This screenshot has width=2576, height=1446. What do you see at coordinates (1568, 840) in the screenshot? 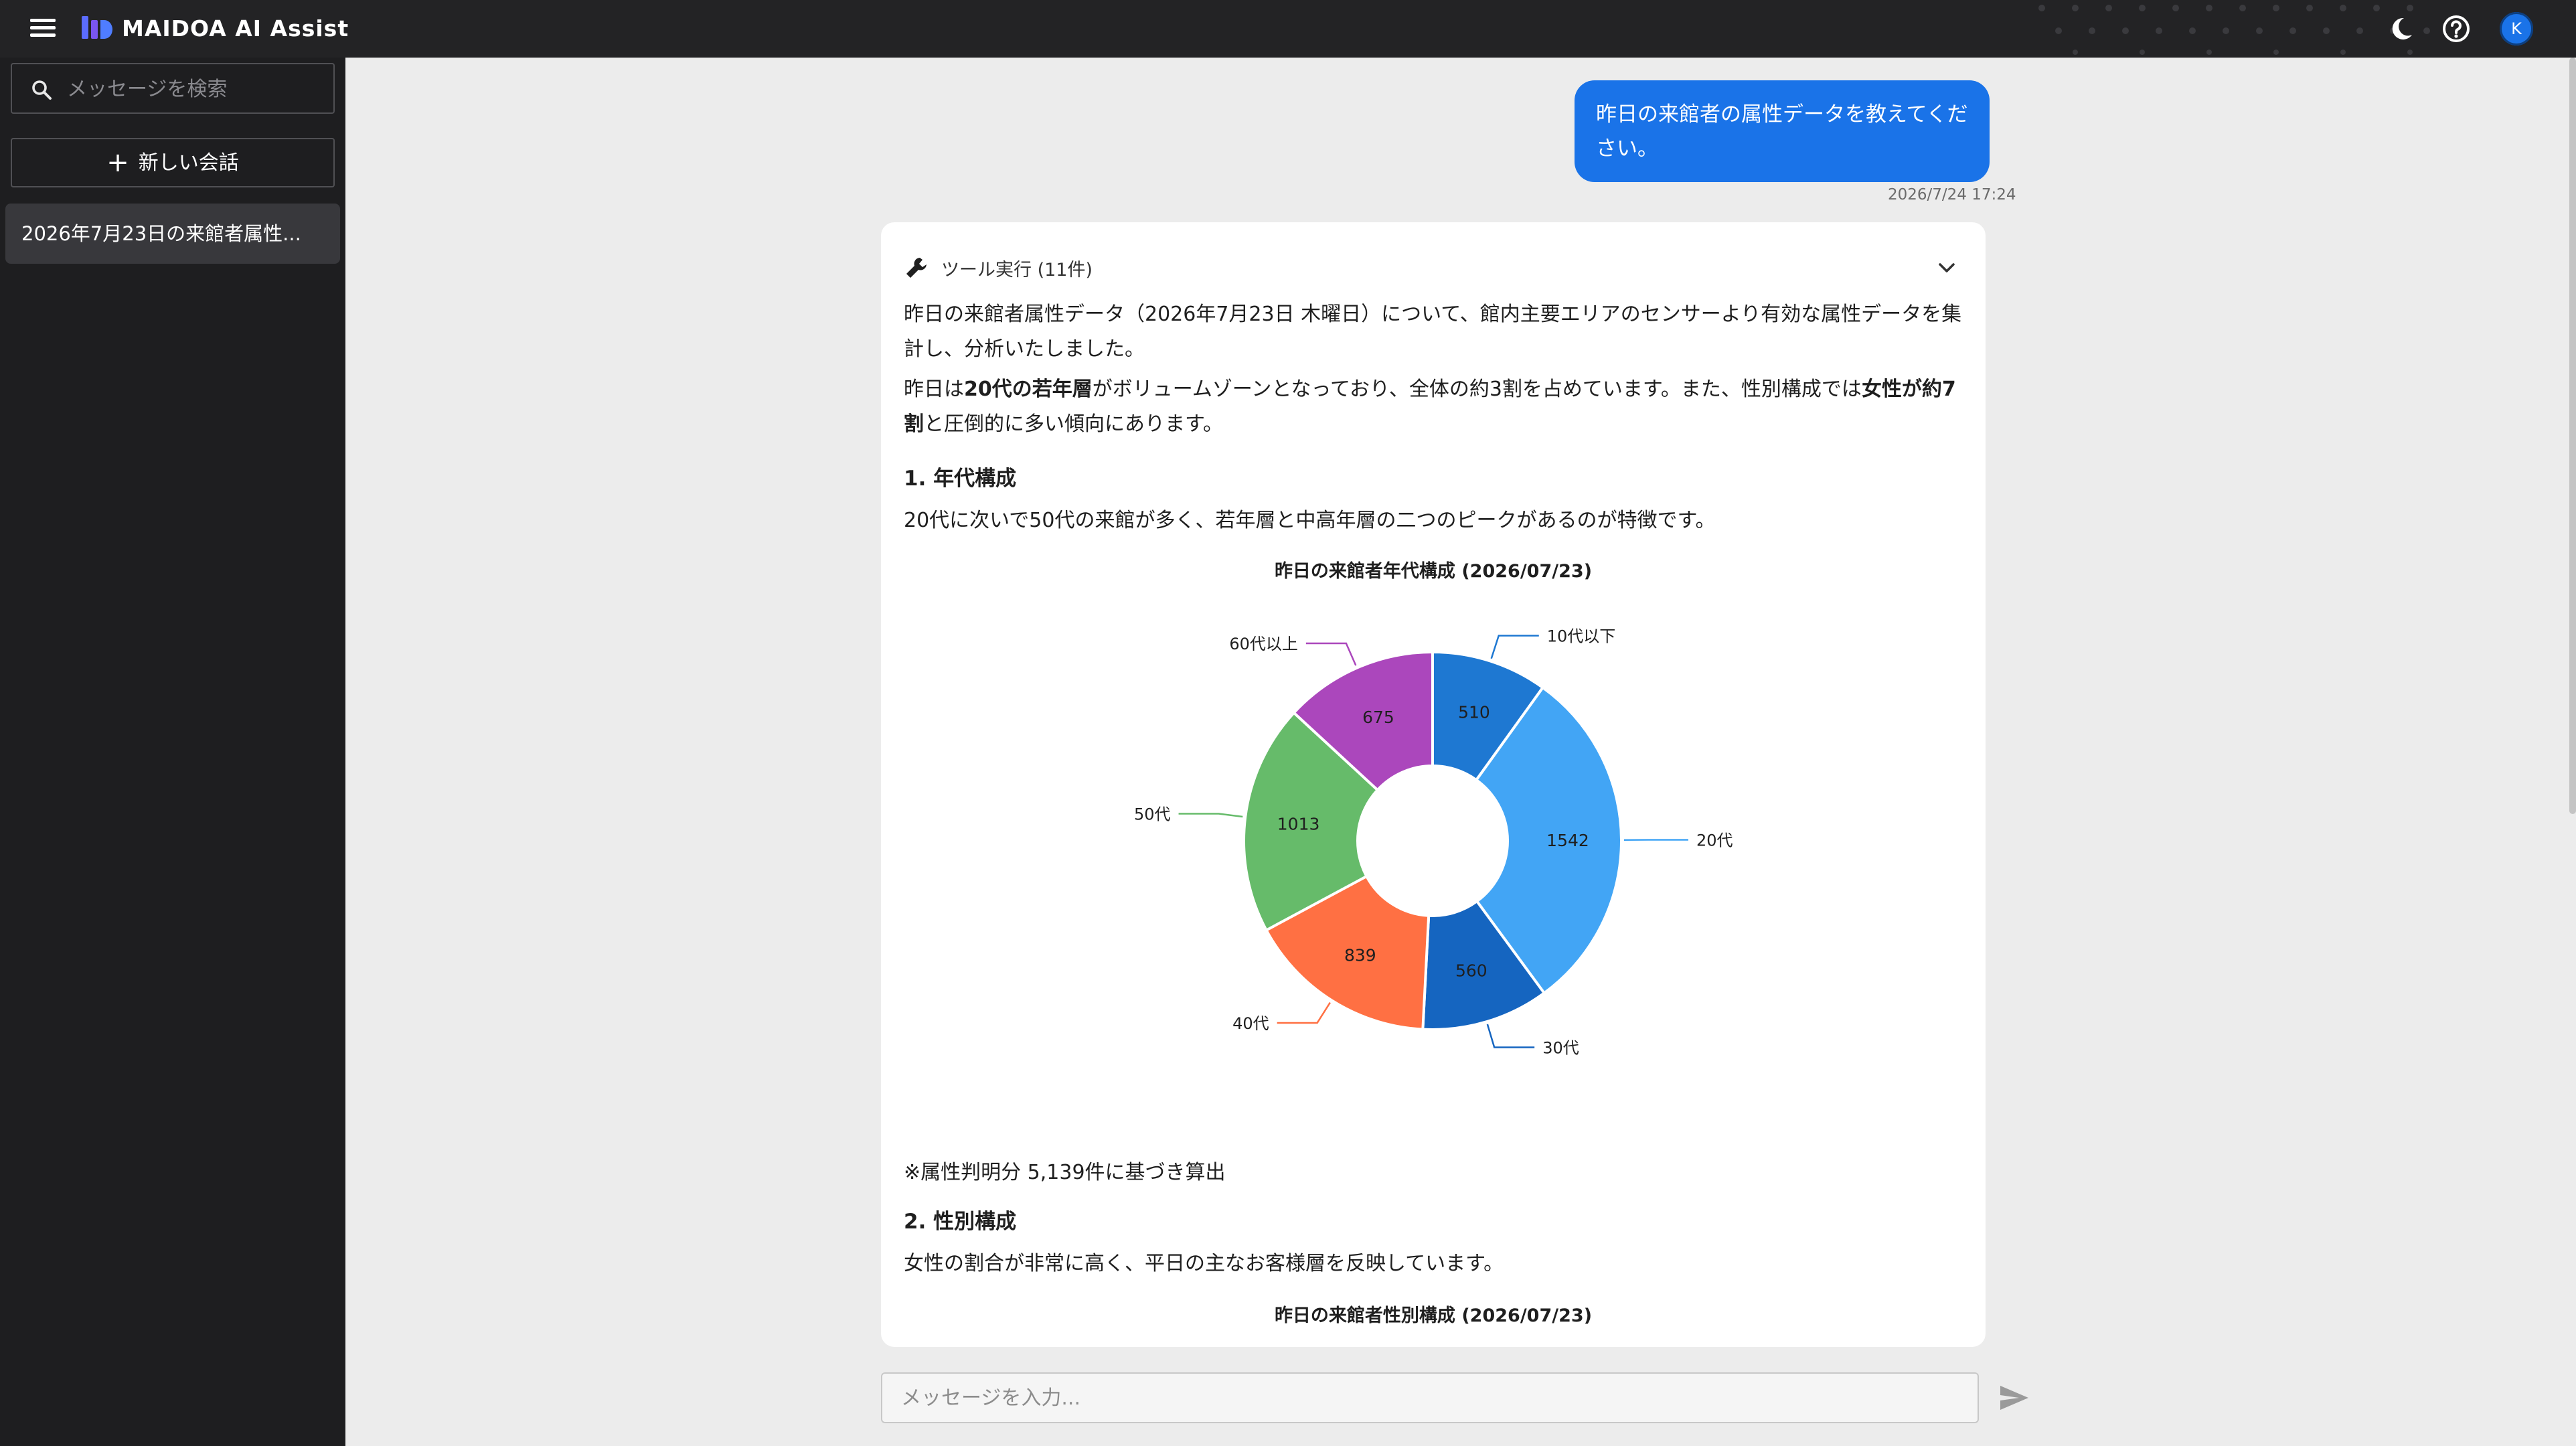
I see `slice-value-label: 1542` at bounding box center [1568, 840].